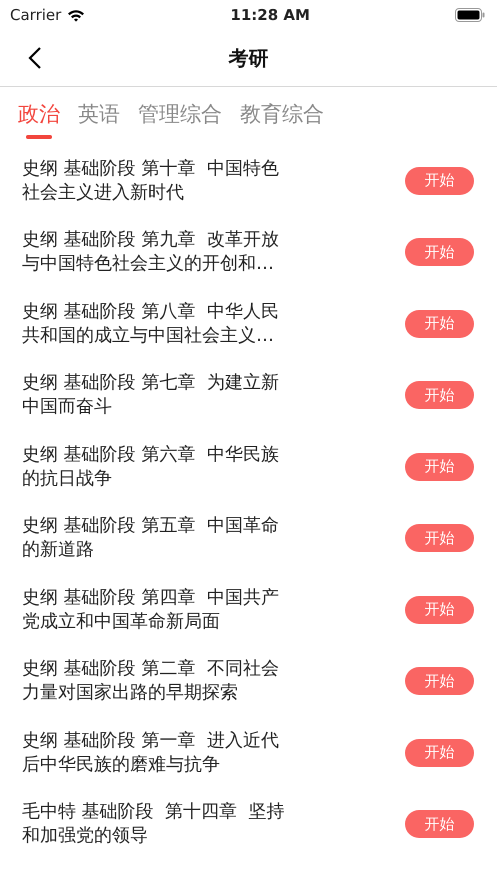  What do you see at coordinates (248, 58) in the screenshot?
I see `page-title: 考研` at bounding box center [248, 58].